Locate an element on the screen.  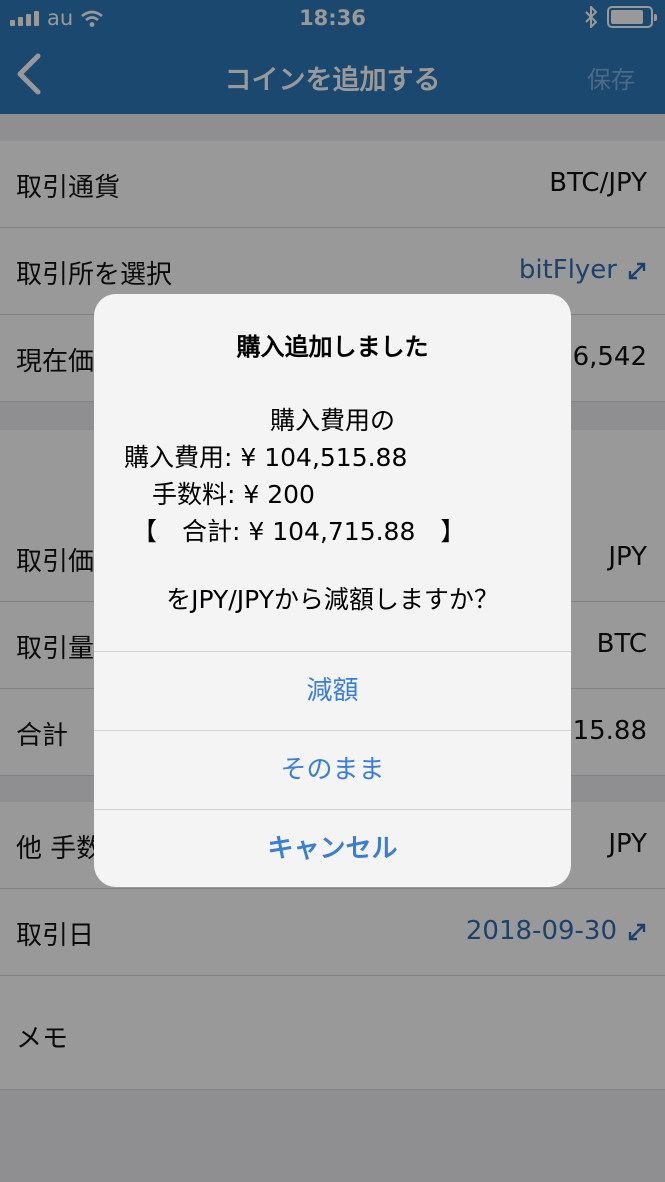
alert-message-line: 購入費用: ¥ 104,515.88 is located at coordinates (266, 457).